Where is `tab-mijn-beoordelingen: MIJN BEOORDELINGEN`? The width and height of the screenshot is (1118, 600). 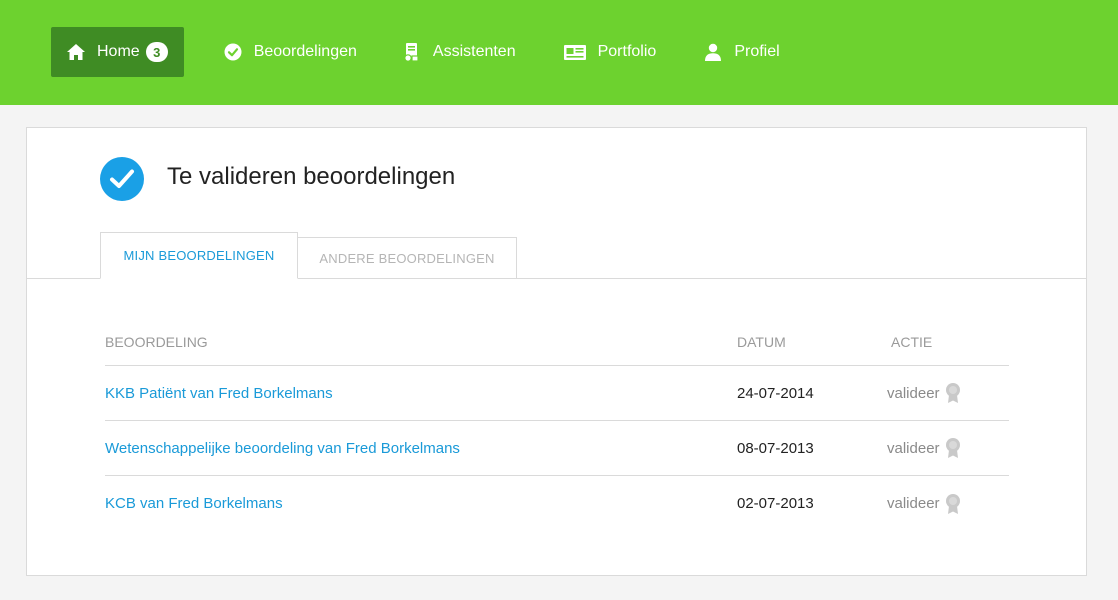
tab-mijn-beoordelingen: MIJN BEOORDELINGEN is located at coordinates (199, 255).